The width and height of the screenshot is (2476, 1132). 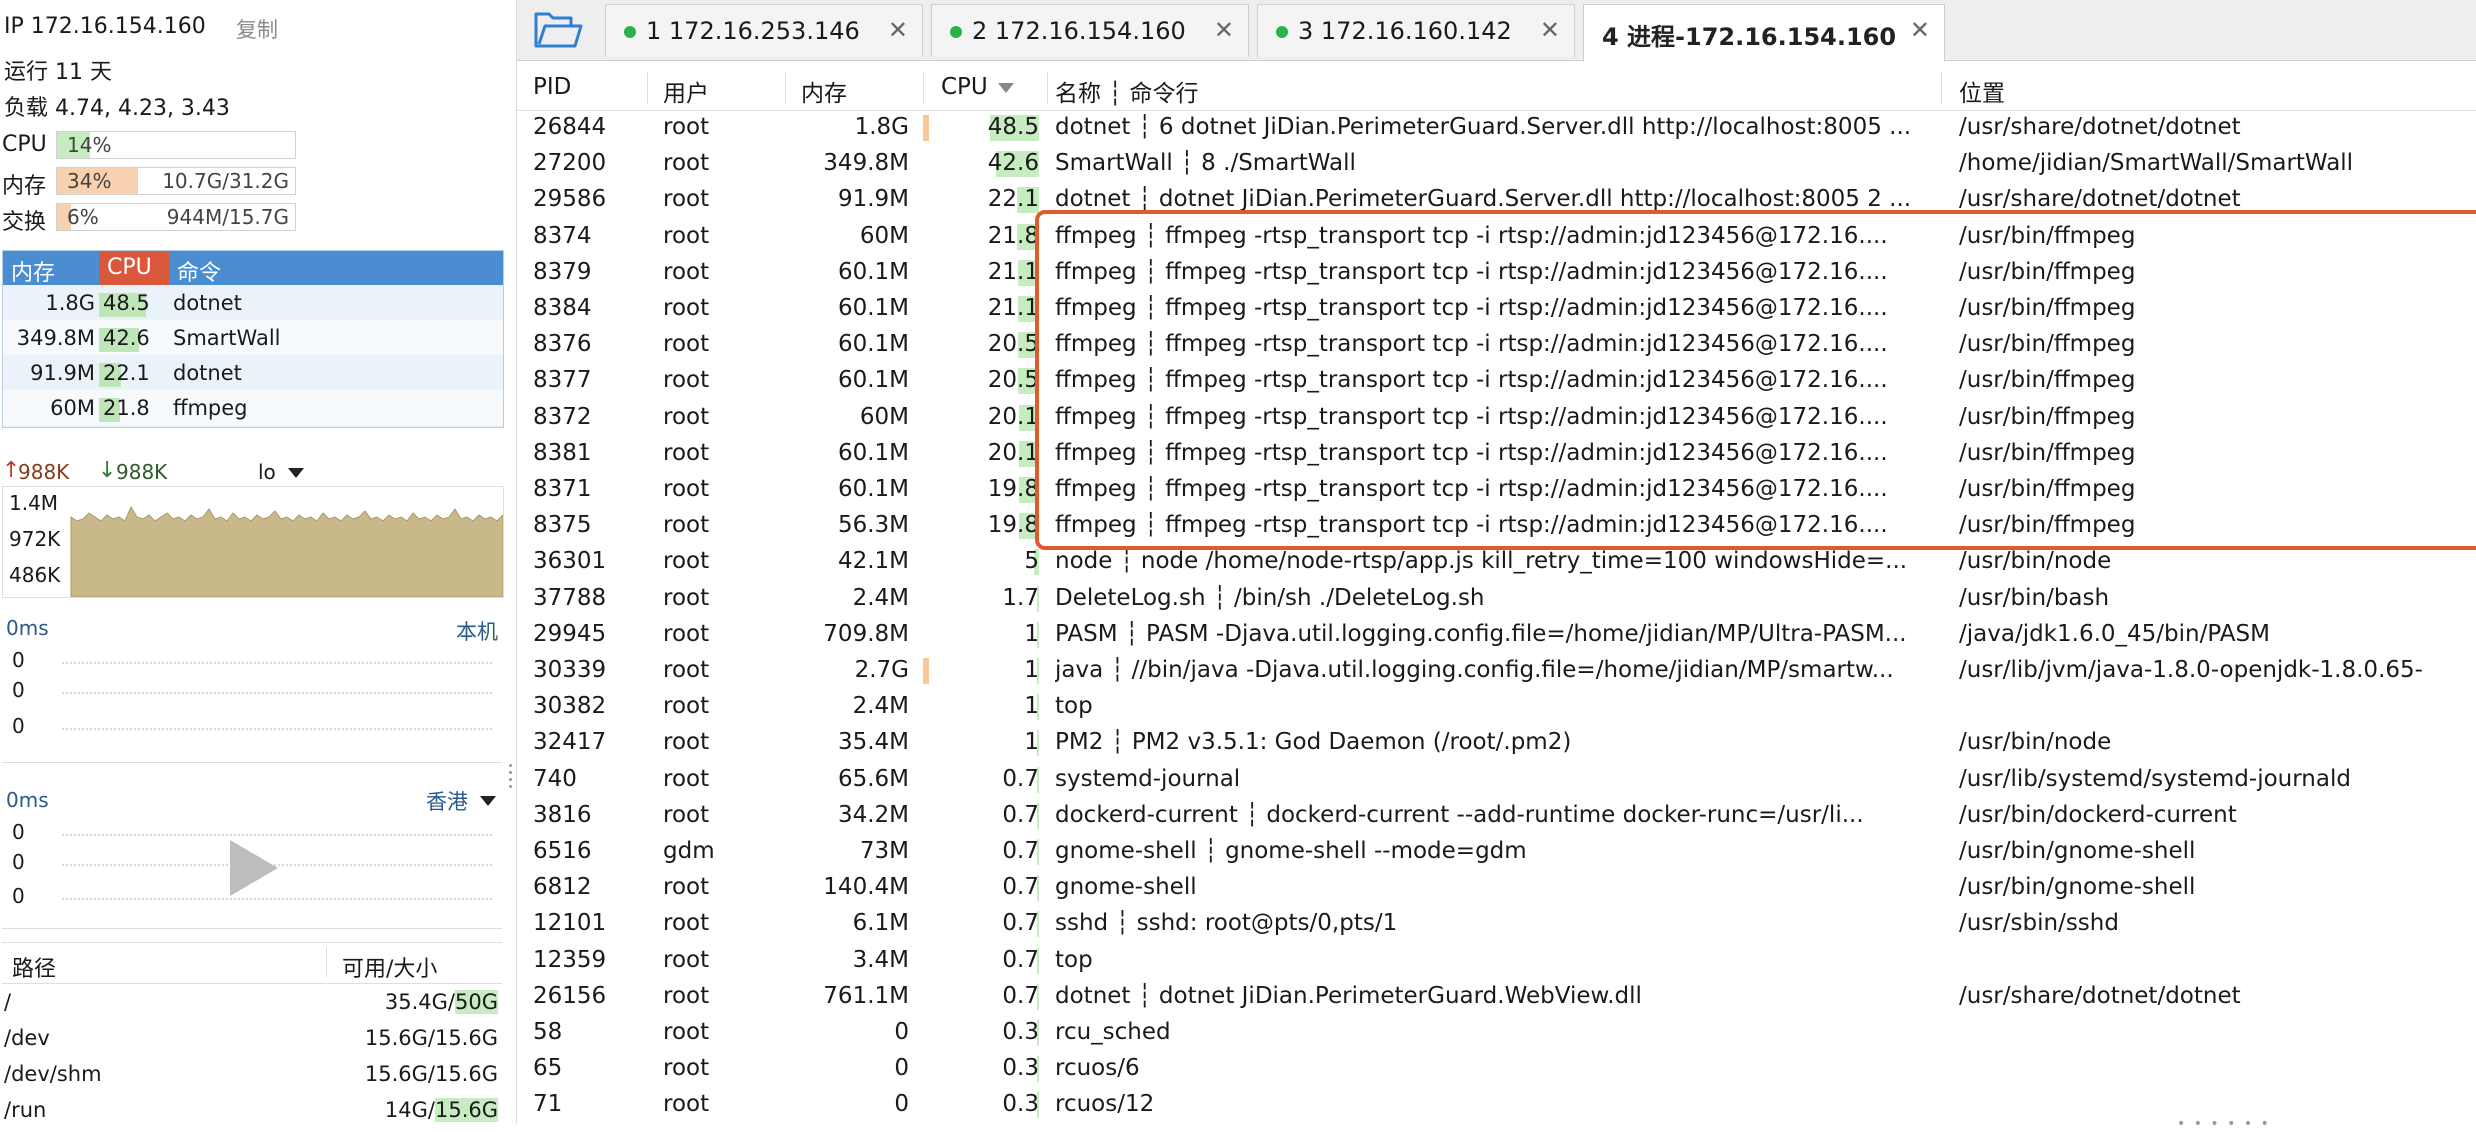 What do you see at coordinates (1013, 127) in the screenshot?
I see `process-cpu-value: 48.5` at bounding box center [1013, 127].